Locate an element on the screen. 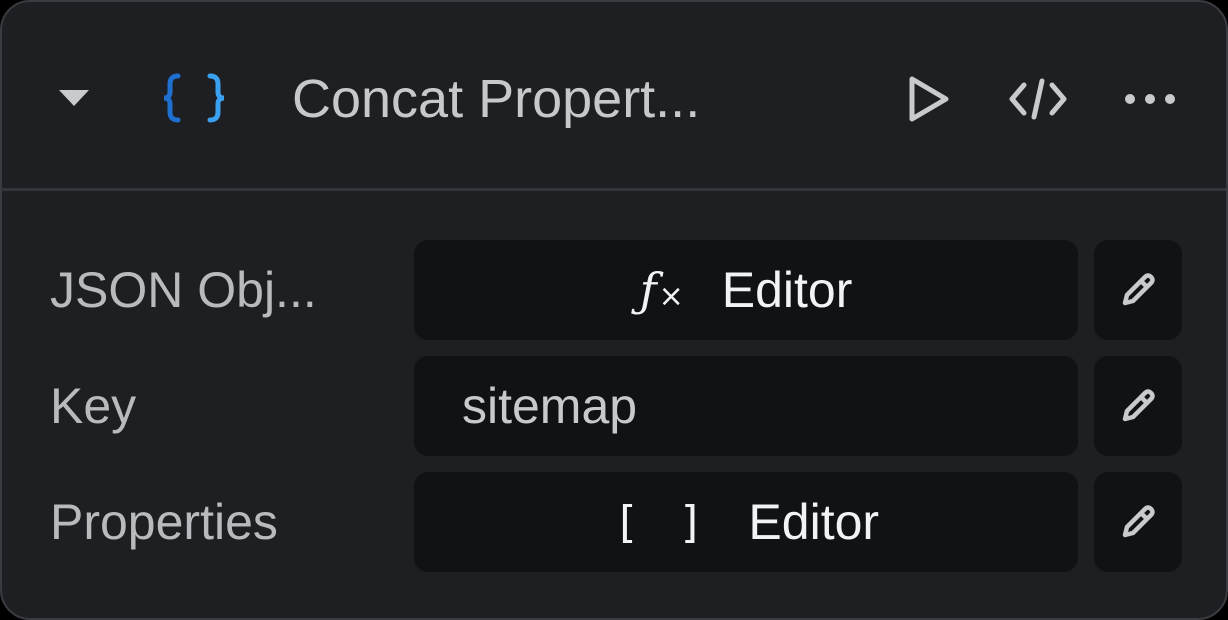 The height and width of the screenshot is (620, 1228). json-object-editor-button: ƒ × Editor is located at coordinates (746, 290).